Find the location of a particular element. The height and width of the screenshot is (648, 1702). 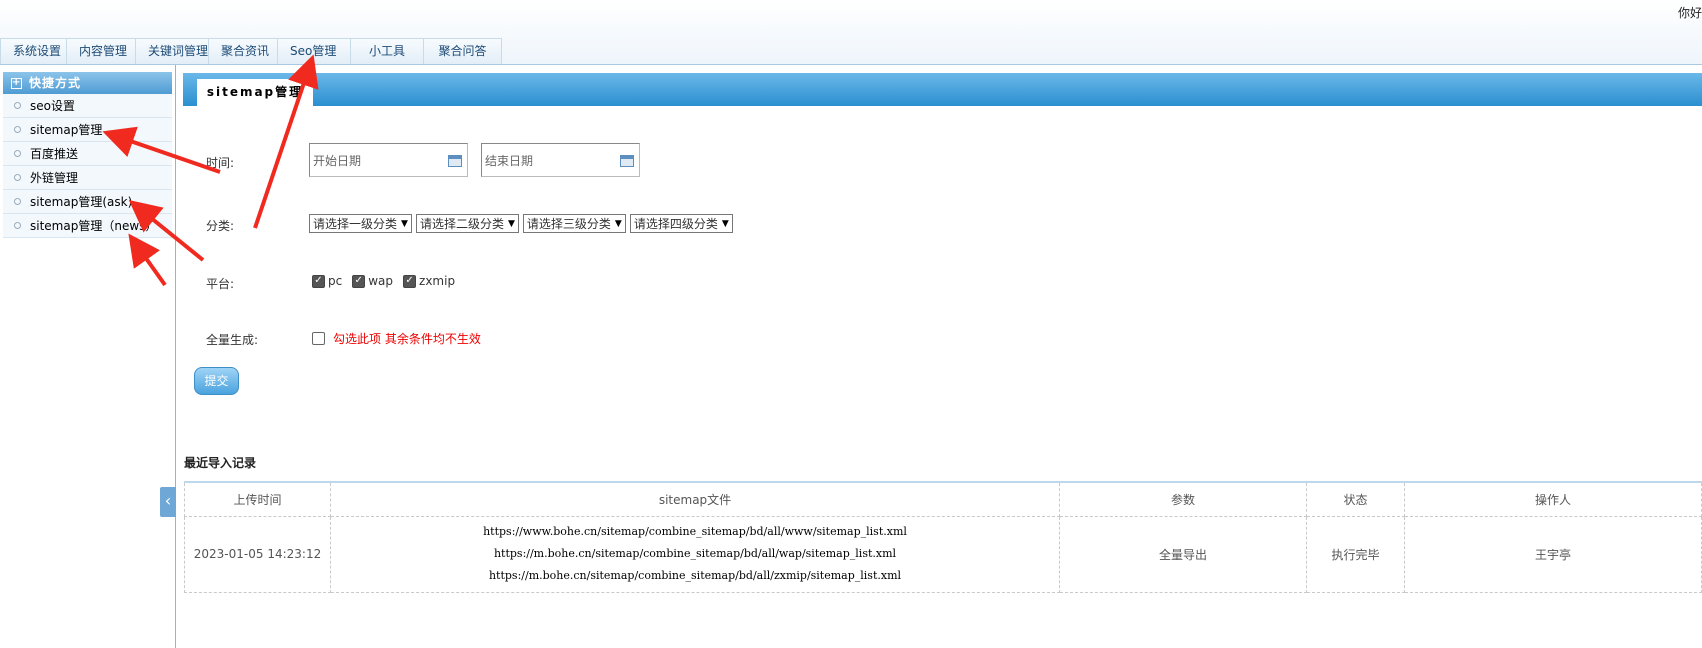

end-date-input: 结束日期 is located at coordinates (560, 160).